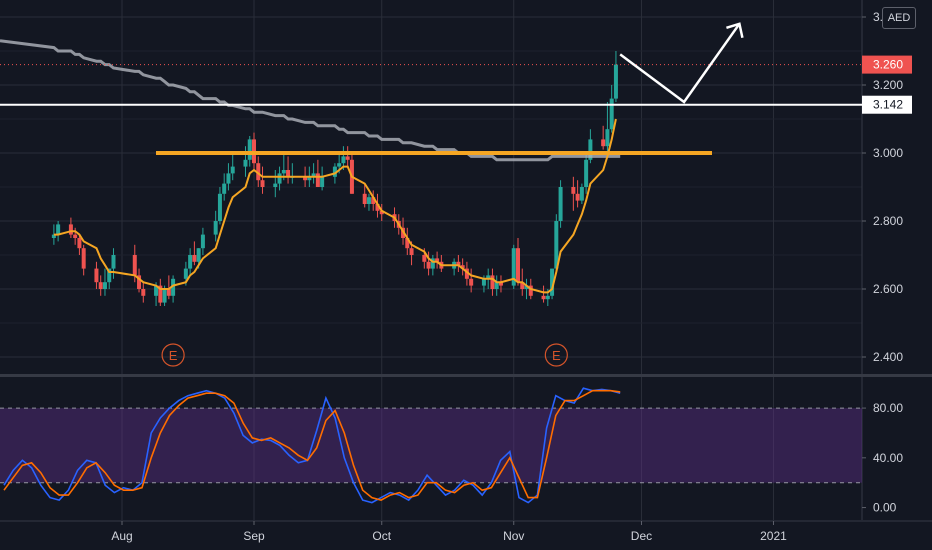 The width and height of the screenshot is (932, 550). I want to click on oscillator-band, so click(431, 445).